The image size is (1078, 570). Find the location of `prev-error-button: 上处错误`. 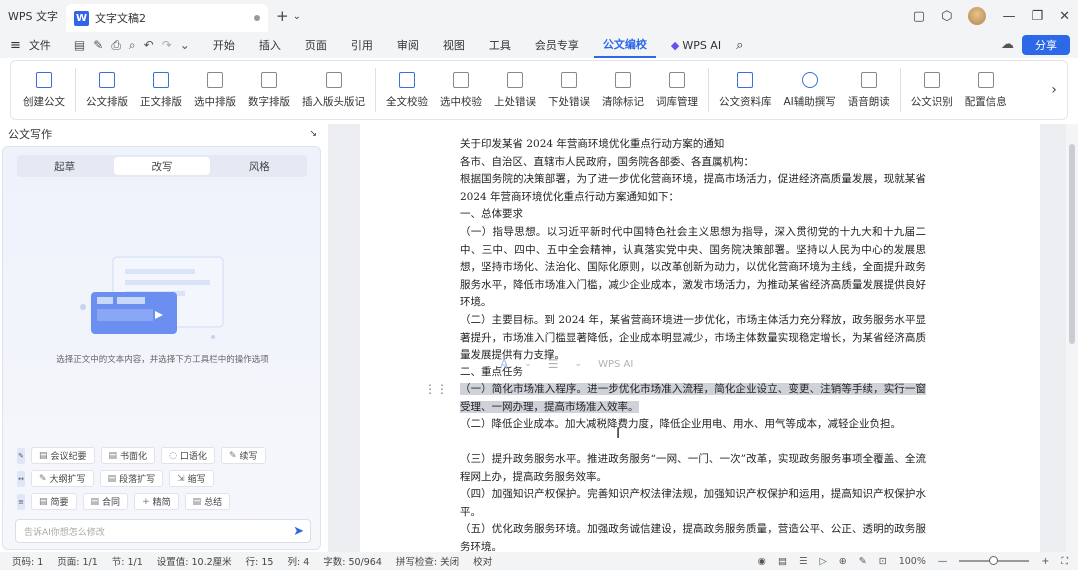

prev-error-button: 上处错误 is located at coordinates (515, 90).